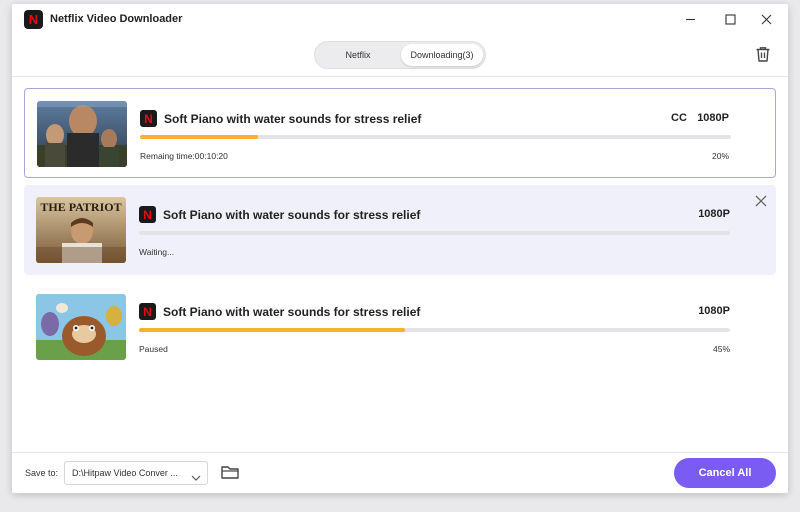 The width and height of the screenshot is (800, 512). Describe the element at coordinates (230, 472) in the screenshot. I see `folder-icon` at that location.